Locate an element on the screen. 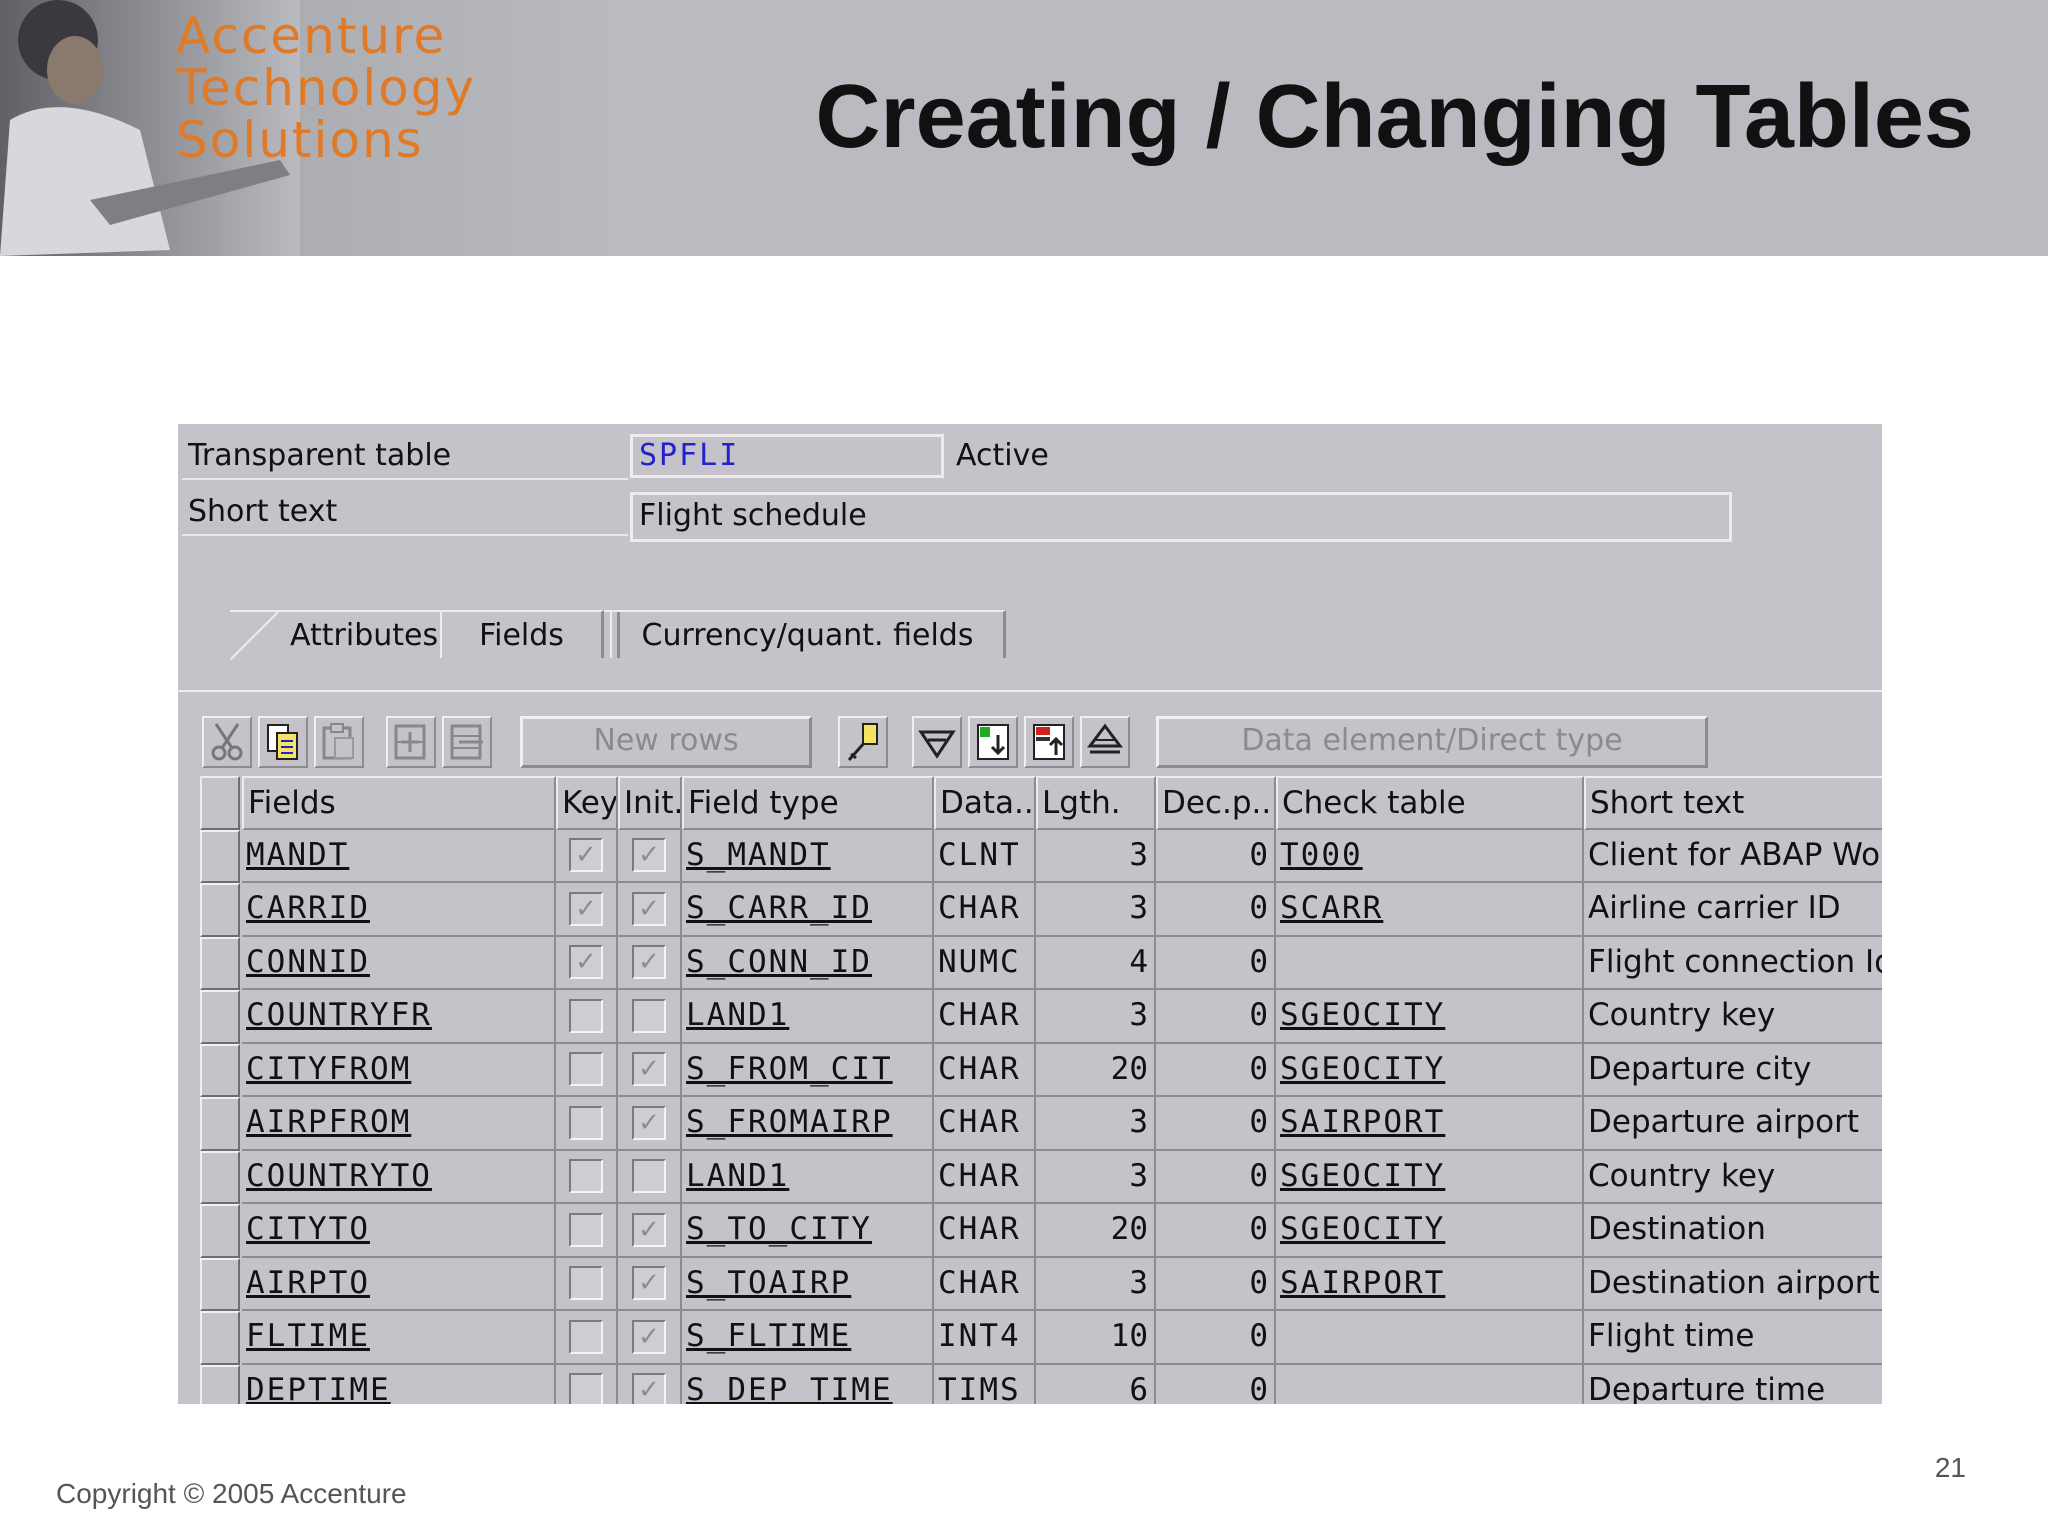 The image size is (2048, 1536). table-name-field: SPFLI is located at coordinates (787, 456).